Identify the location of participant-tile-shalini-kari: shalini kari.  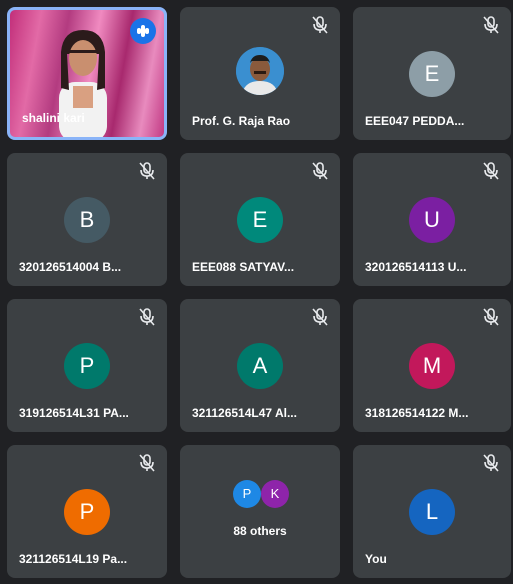
(87, 73).